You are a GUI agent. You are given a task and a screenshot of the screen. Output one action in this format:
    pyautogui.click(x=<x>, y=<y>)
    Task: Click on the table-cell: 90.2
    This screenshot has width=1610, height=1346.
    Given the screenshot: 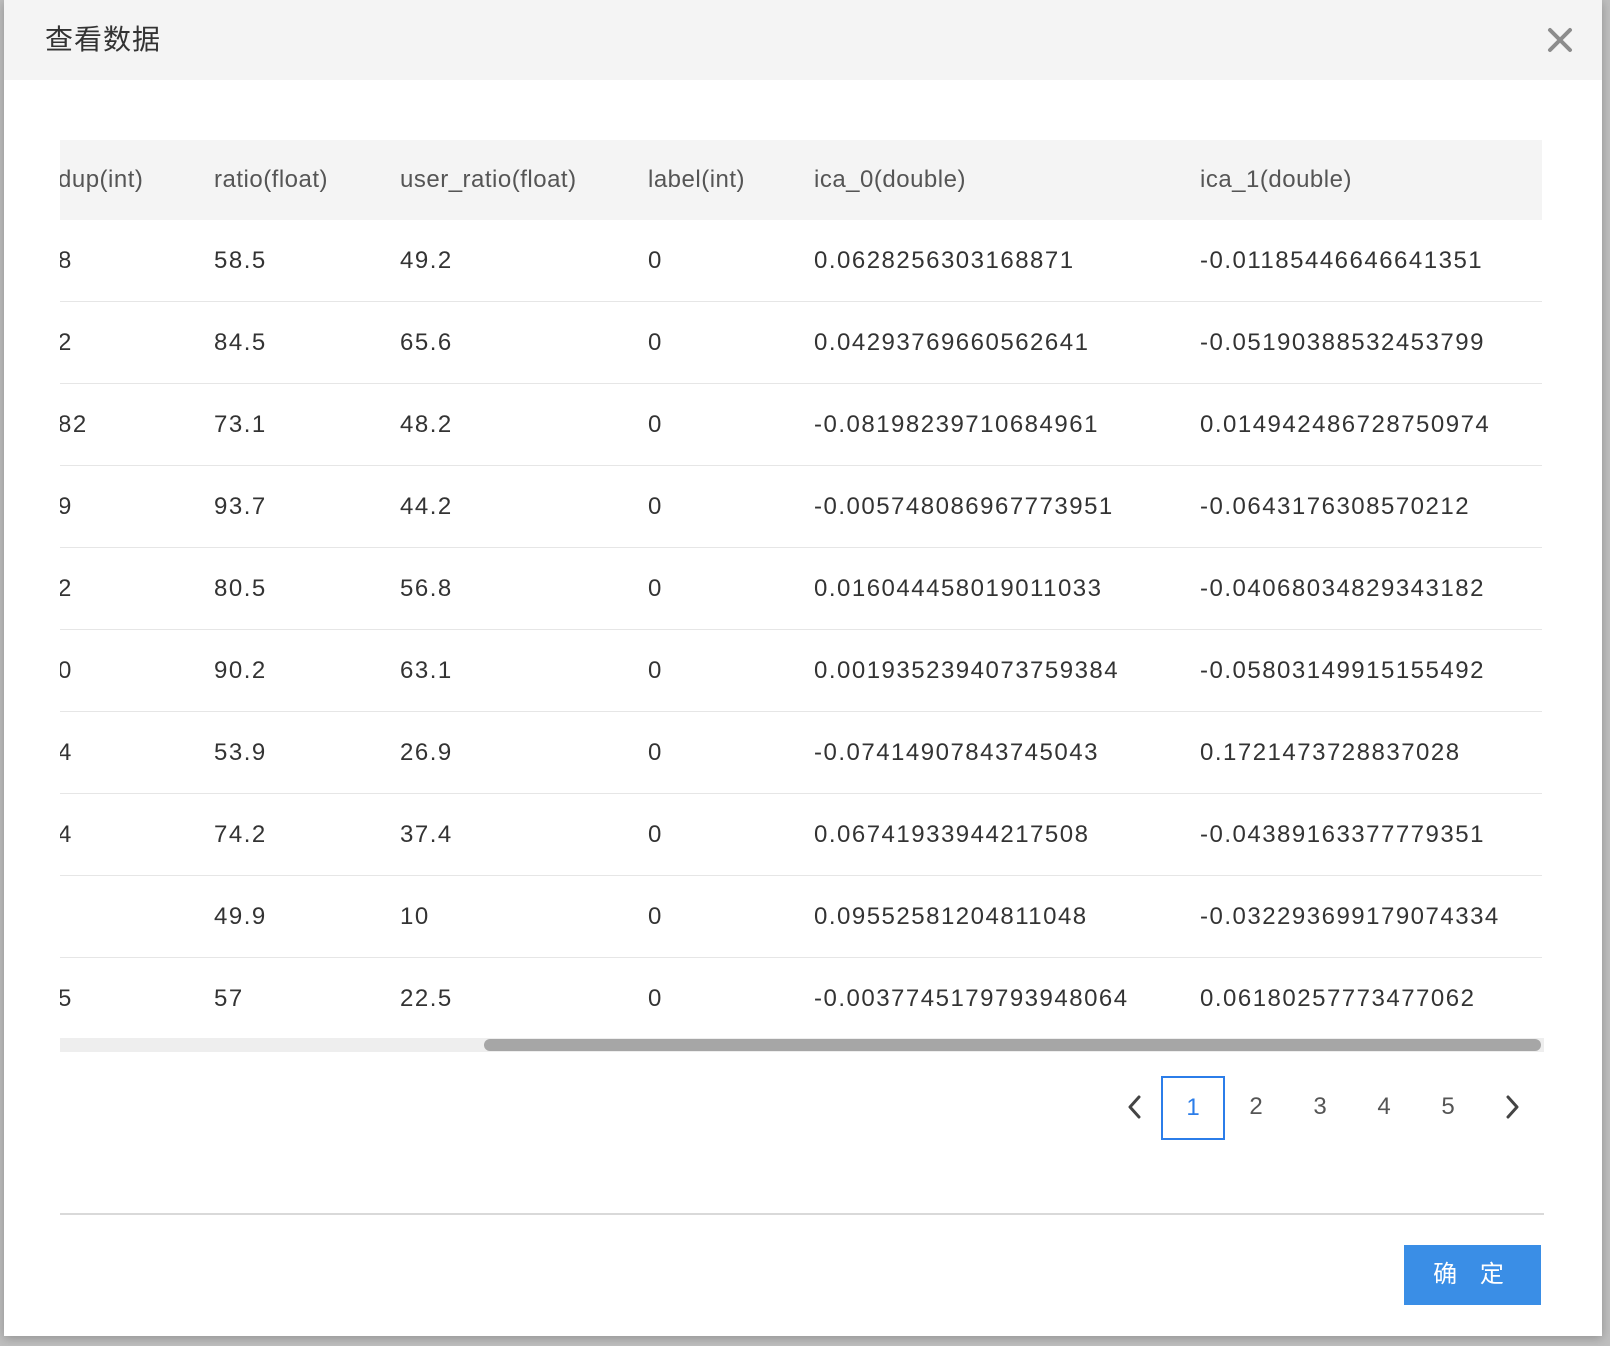 What is the action you would take?
    pyautogui.click(x=307, y=670)
    